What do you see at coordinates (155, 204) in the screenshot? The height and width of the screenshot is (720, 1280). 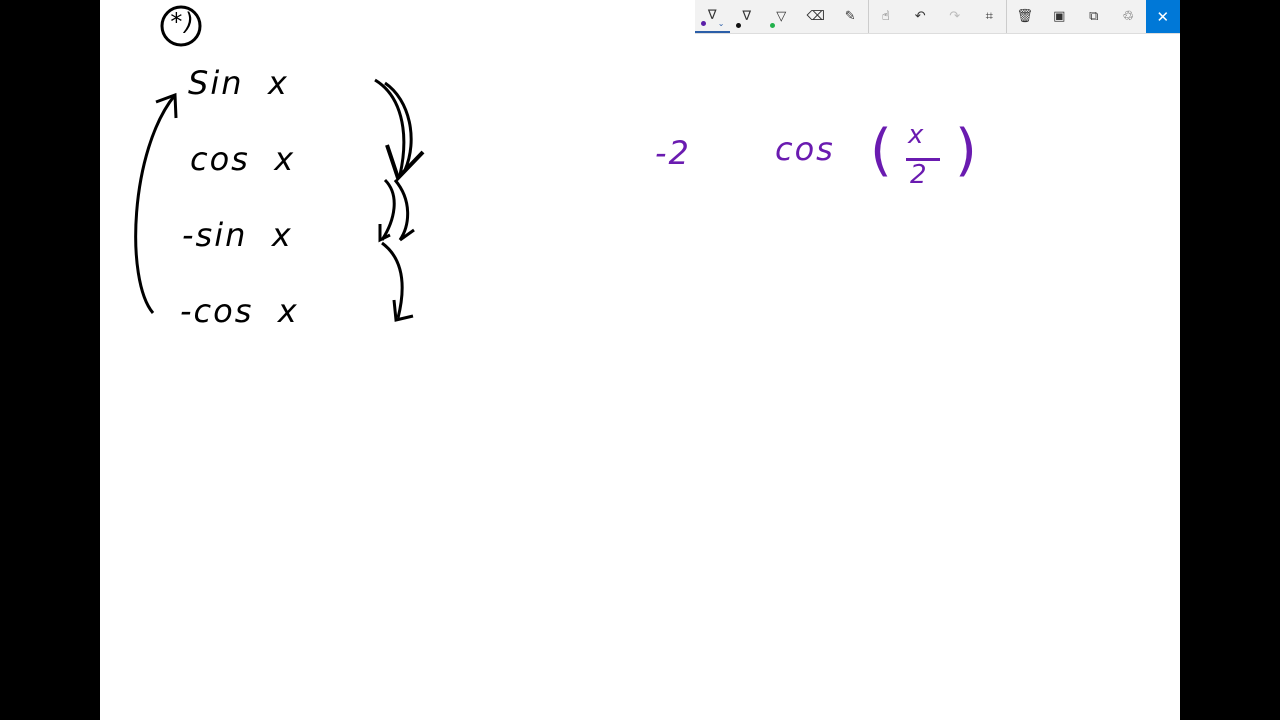 I see `cycle-arrow` at bounding box center [155, 204].